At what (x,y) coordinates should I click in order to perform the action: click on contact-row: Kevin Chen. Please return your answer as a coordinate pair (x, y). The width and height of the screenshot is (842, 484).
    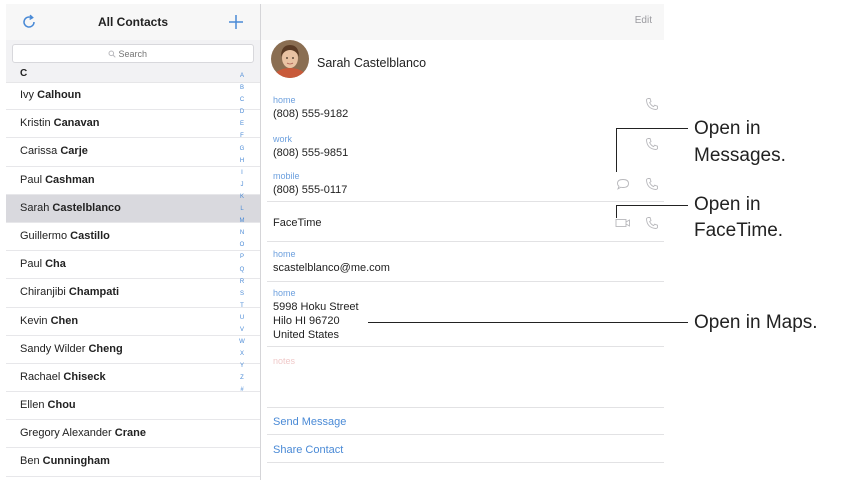
    Looking at the image, I should click on (133, 322).